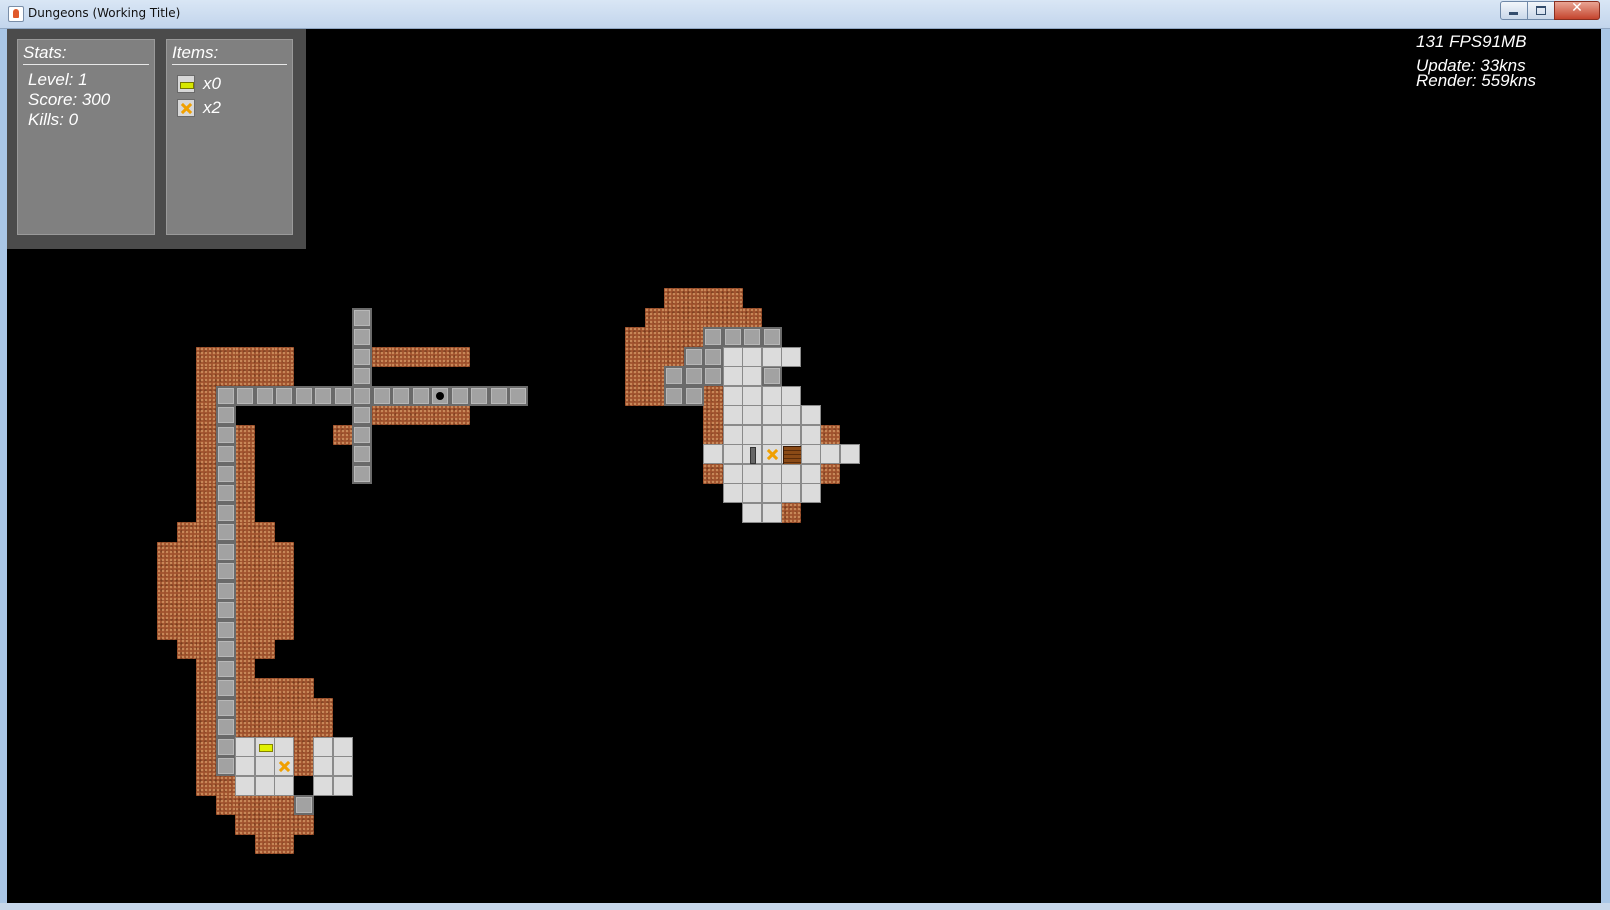 The image size is (1610, 910). Describe the element at coordinates (1471, 41) in the screenshot. I see `fps-readout: 131 FPS91MB` at that location.